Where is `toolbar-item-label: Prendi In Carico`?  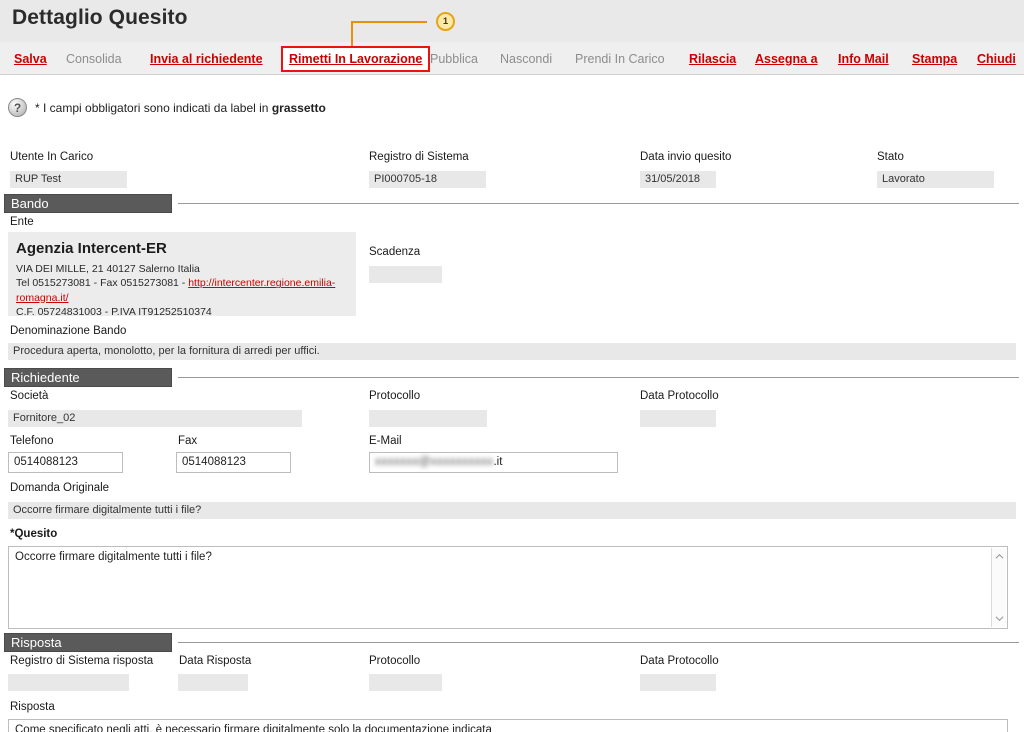
toolbar-item-label: Prendi In Carico is located at coordinates (620, 58).